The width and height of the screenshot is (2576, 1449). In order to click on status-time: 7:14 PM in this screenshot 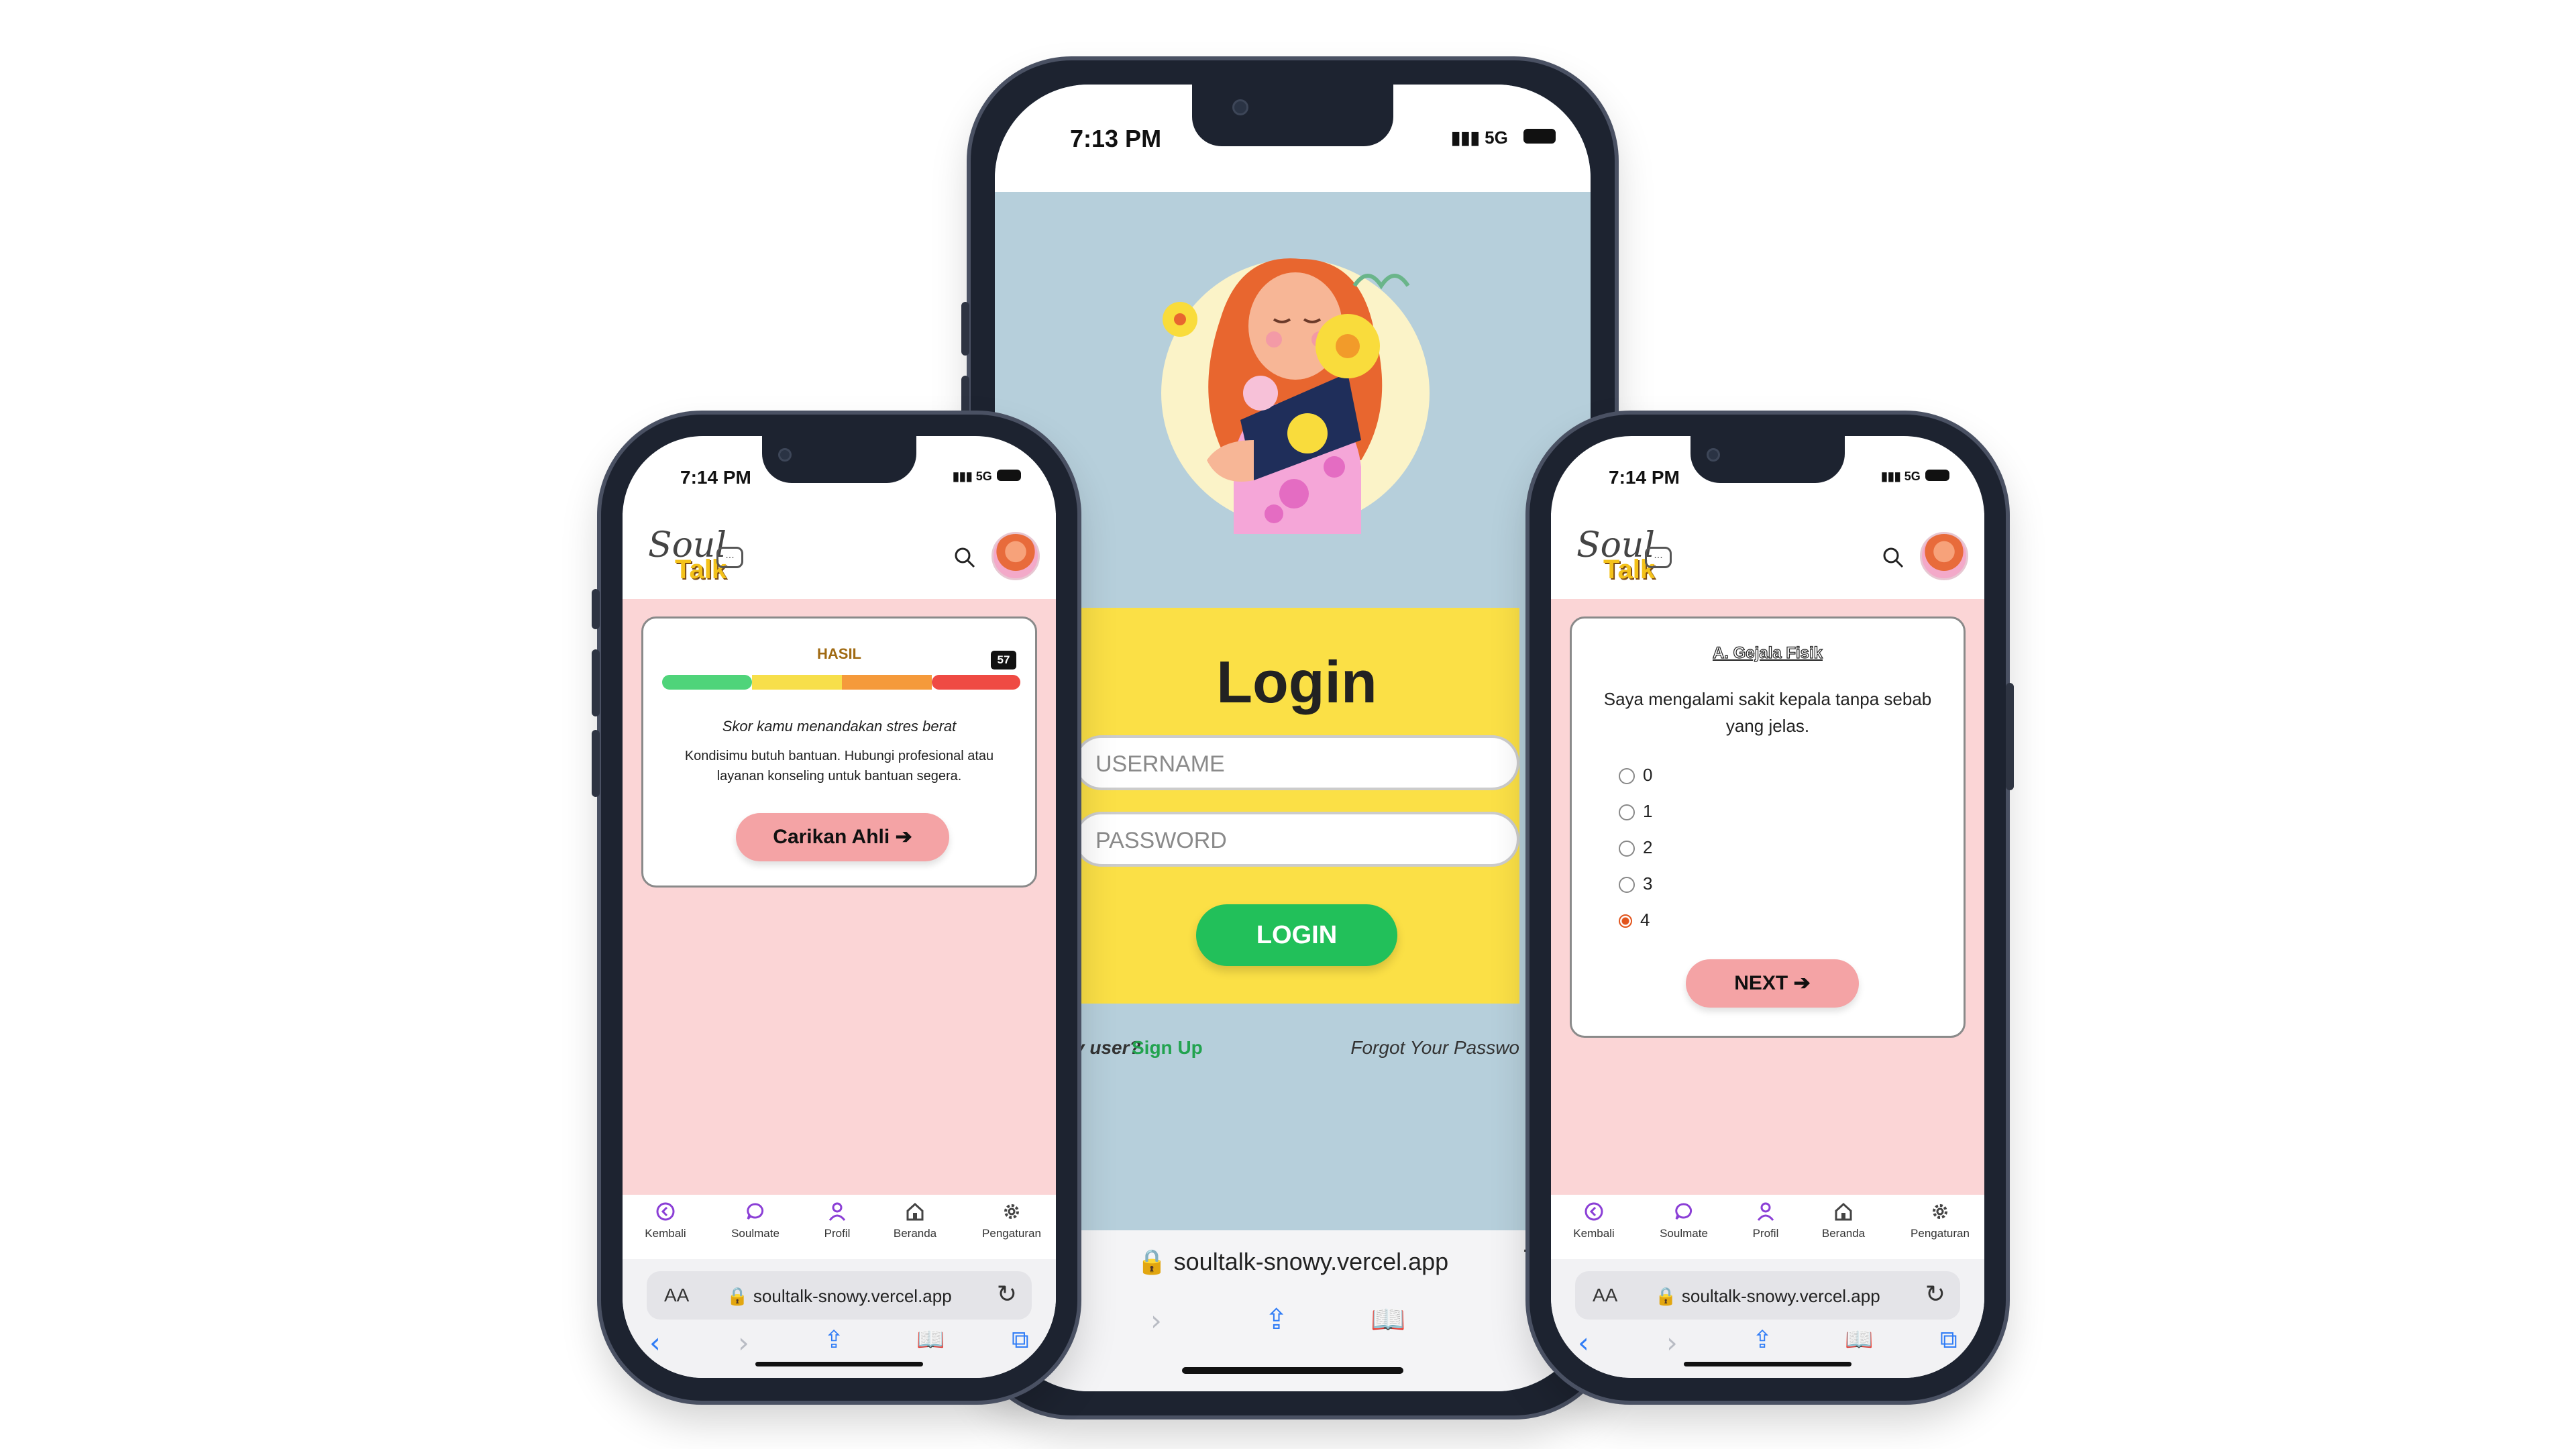, I will do `click(1644, 477)`.